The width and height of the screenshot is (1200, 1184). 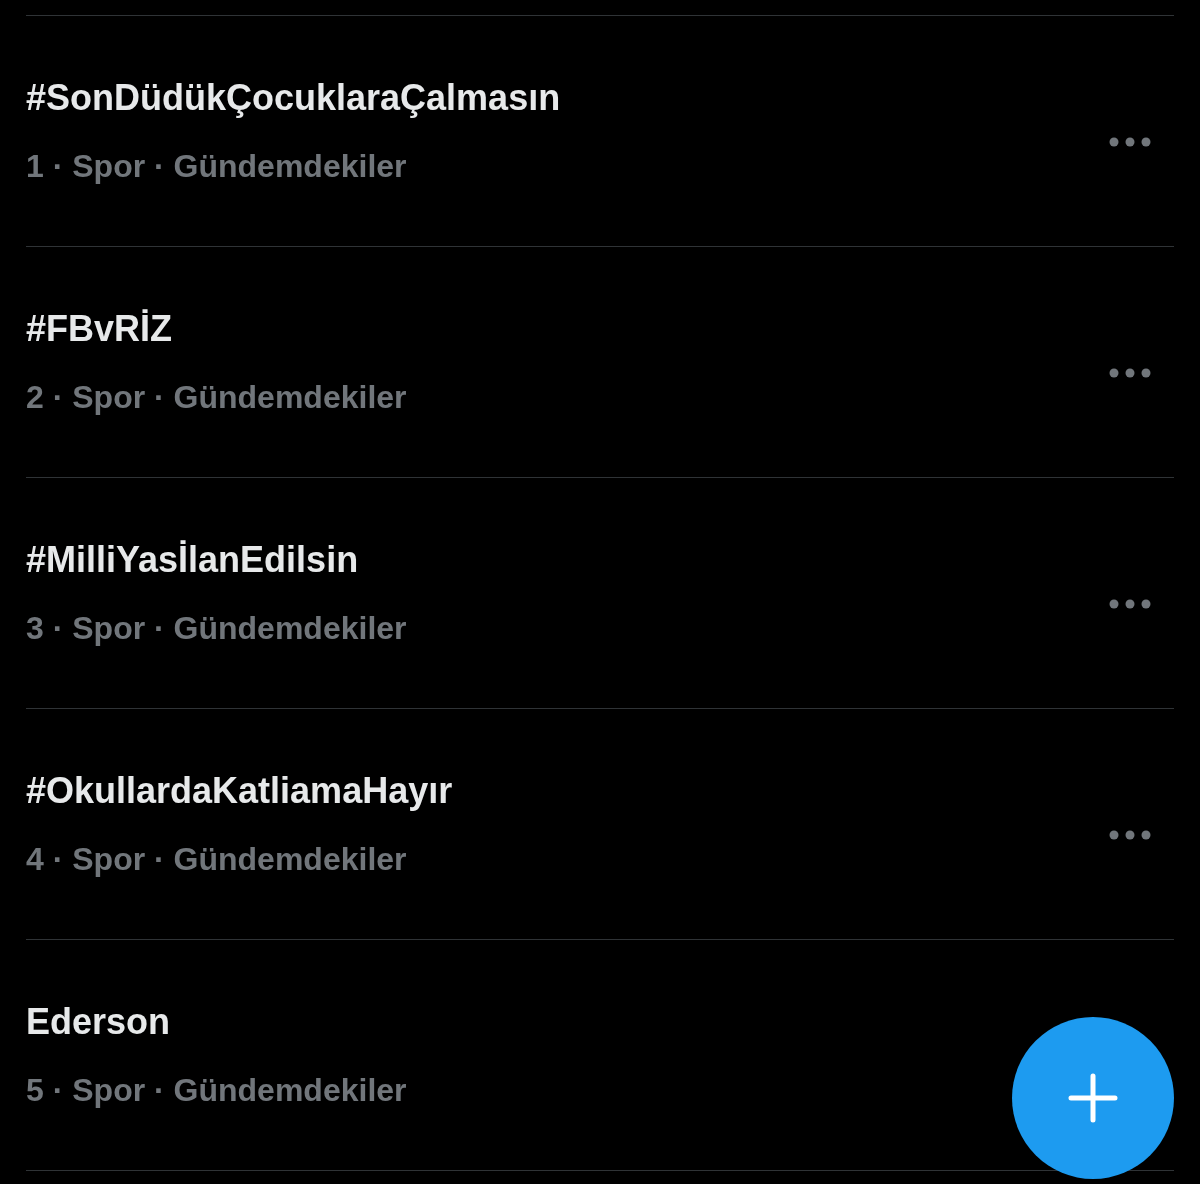 I want to click on trend-title: #FBvRİZ, so click(x=99, y=329).